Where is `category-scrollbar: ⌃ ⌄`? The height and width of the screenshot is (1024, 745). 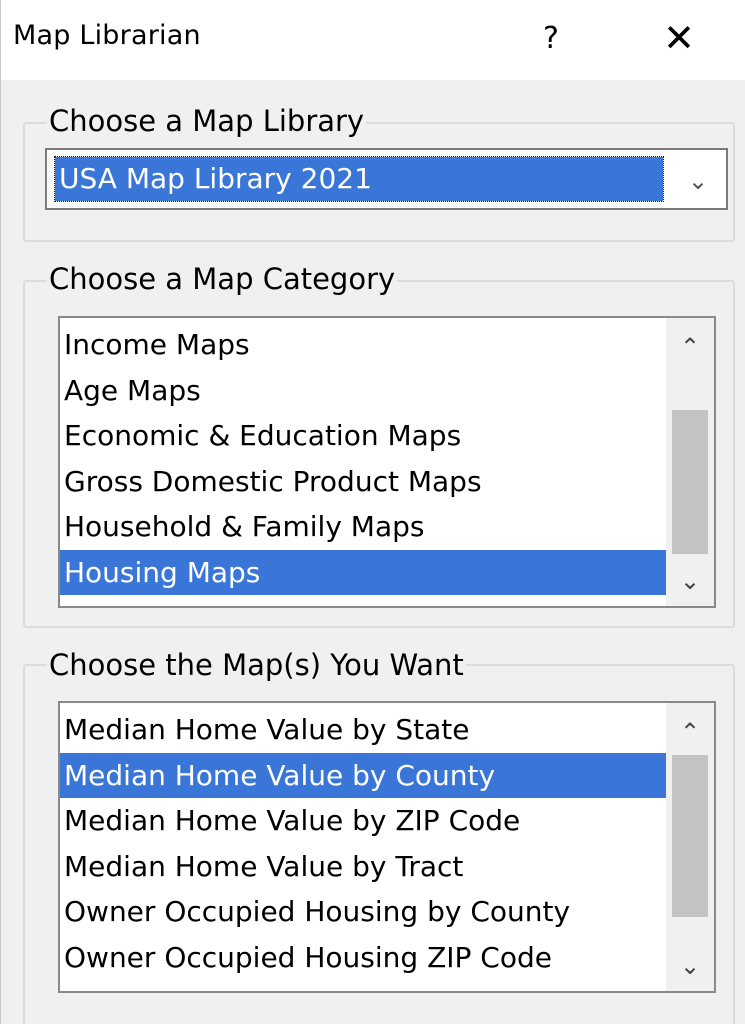
category-scrollbar: ⌃ ⌄ is located at coordinates (690, 462).